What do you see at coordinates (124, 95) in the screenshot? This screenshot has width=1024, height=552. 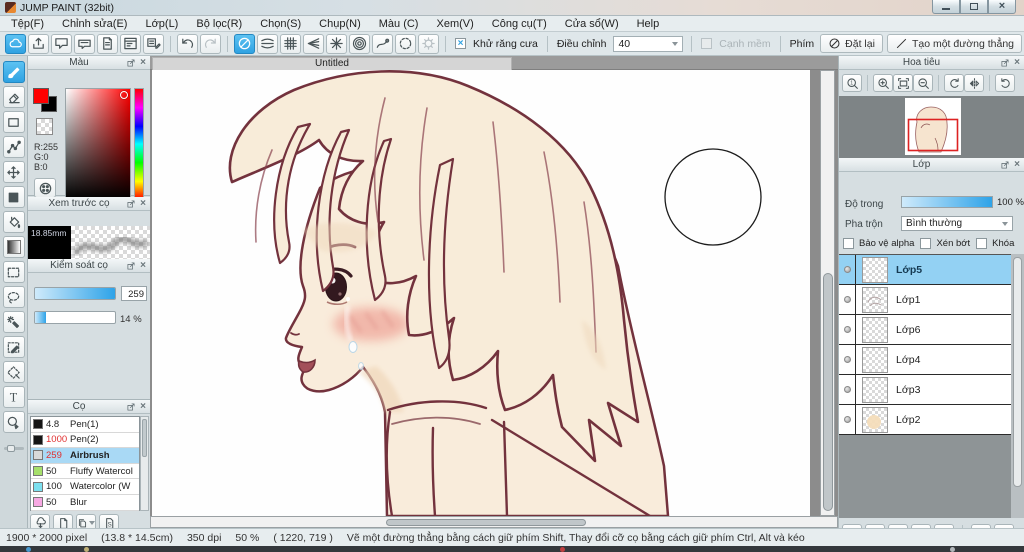 I see `color-picker-cursor` at bounding box center [124, 95].